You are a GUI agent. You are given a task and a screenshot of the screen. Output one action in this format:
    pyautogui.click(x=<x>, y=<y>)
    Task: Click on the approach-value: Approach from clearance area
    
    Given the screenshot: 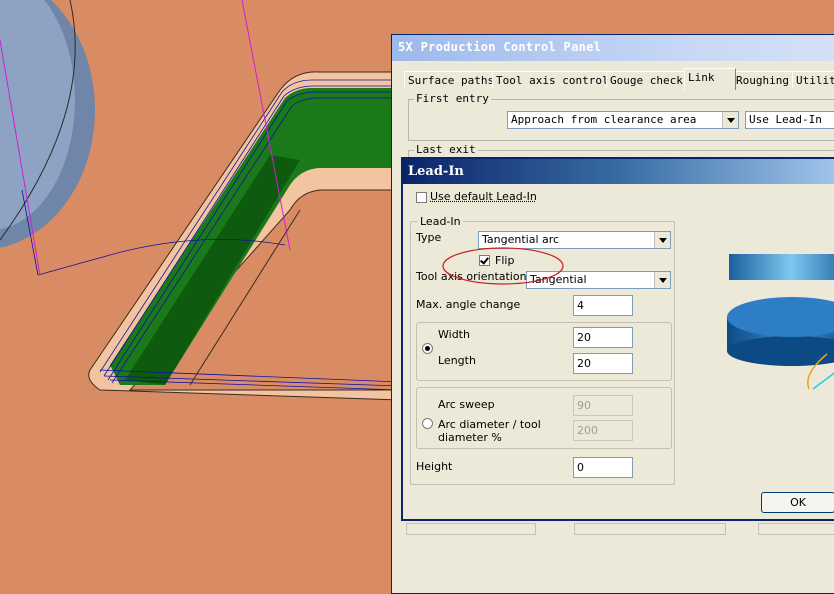 What is the action you would take?
    pyautogui.click(x=604, y=119)
    